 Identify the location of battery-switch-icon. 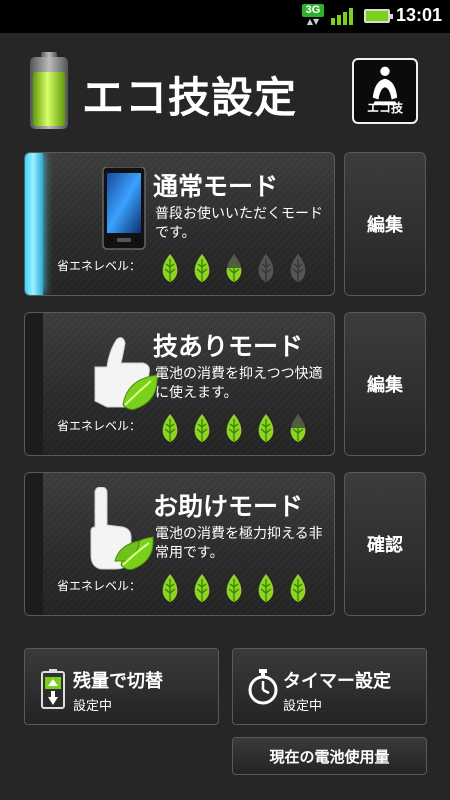
(53, 689).